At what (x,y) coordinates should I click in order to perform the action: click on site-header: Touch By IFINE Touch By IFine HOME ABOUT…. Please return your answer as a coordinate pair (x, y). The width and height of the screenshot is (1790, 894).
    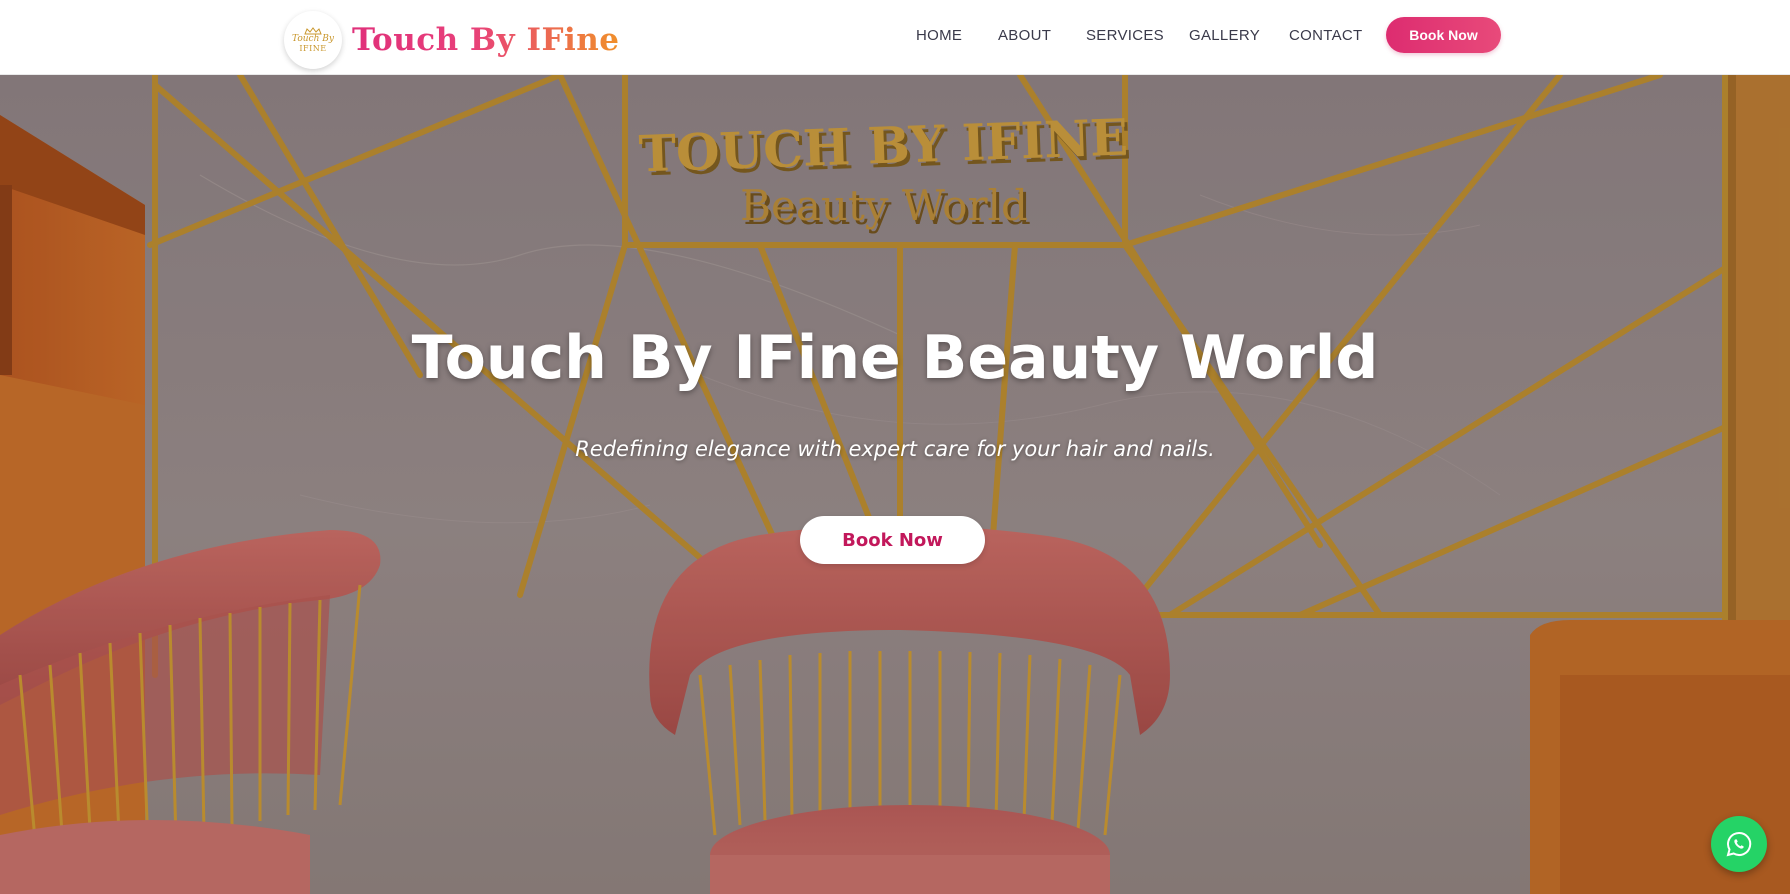
    Looking at the image, I should click on (895, 37).